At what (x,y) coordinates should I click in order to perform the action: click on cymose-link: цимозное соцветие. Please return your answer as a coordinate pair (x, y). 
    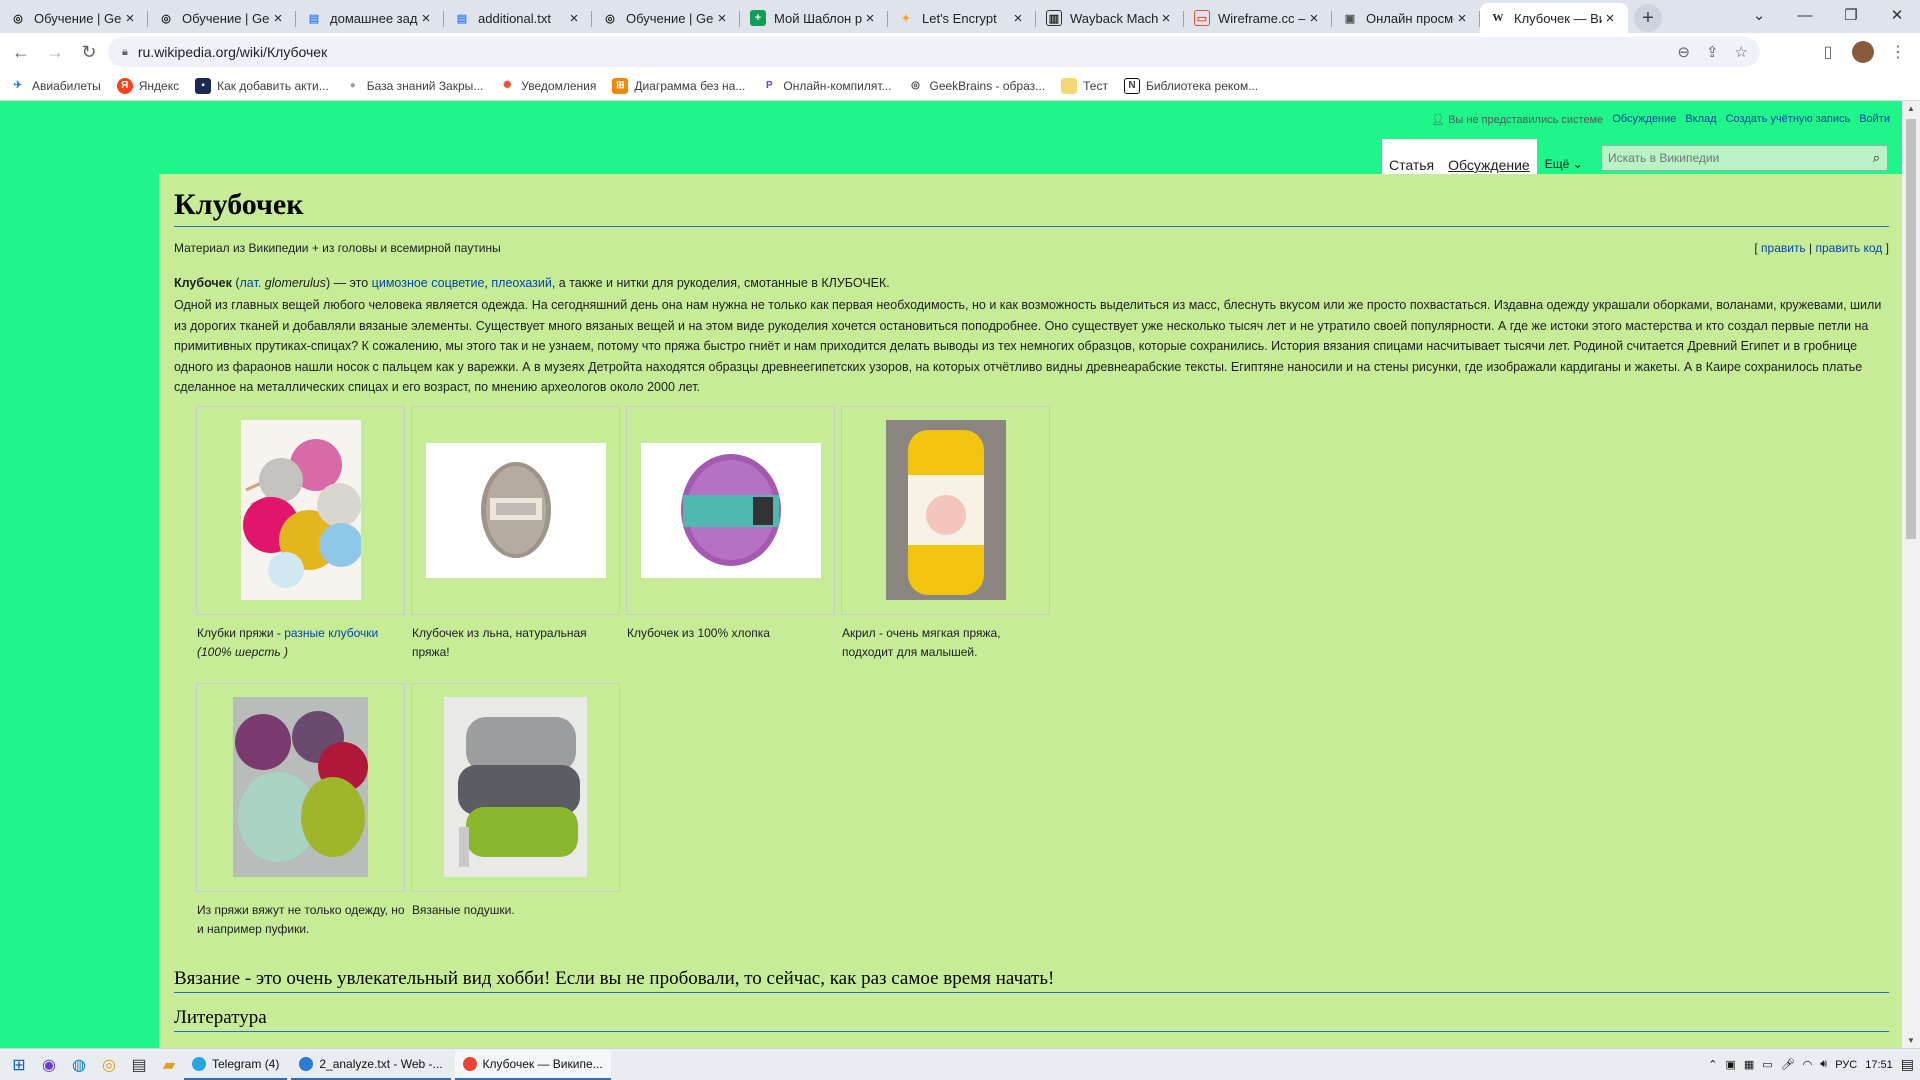
    Looking at the image, I should click on (428, 283).